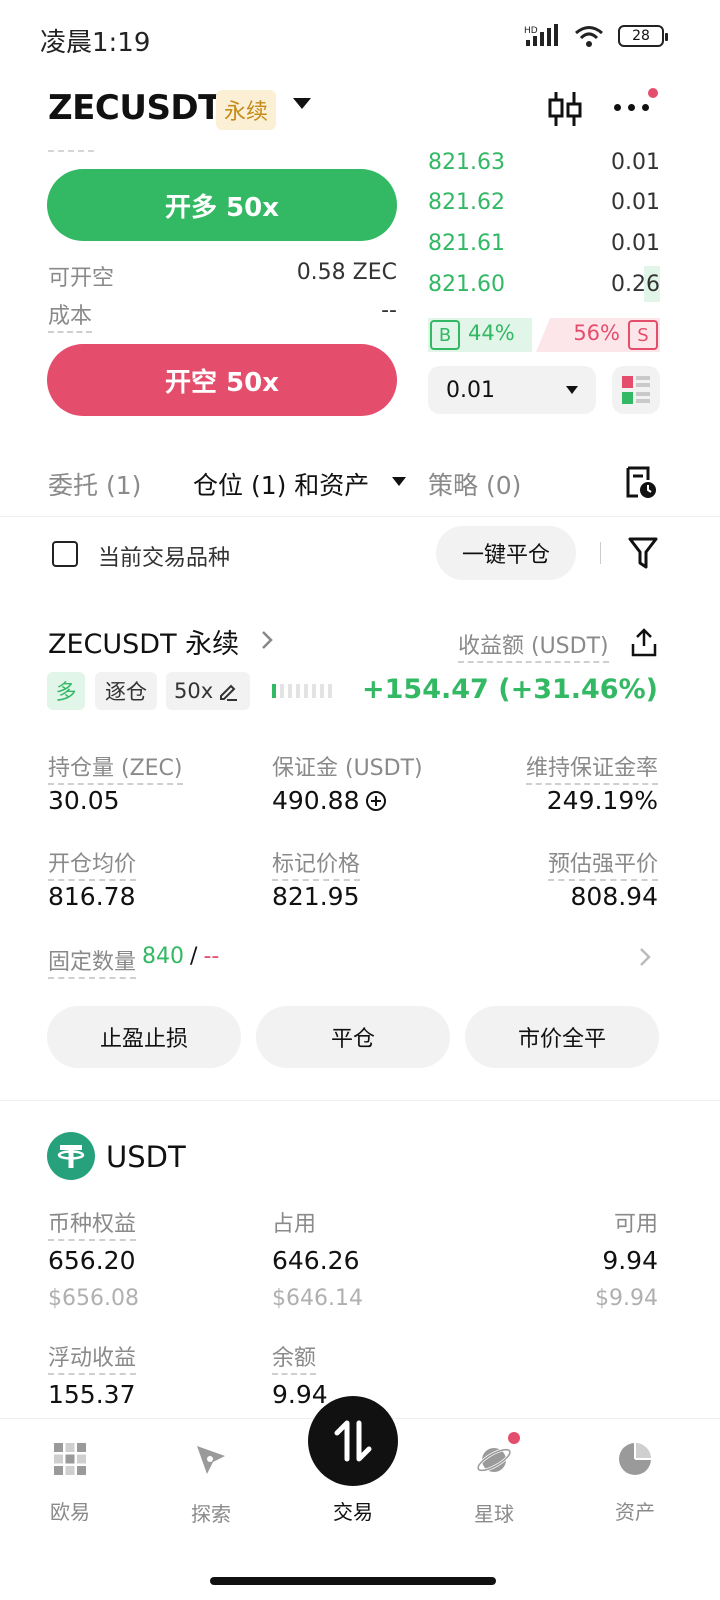 Image resolution: width=720 pixels, height=1600 pixels. I want to click on tab-orders: 委托 (1), so click(94, 484).